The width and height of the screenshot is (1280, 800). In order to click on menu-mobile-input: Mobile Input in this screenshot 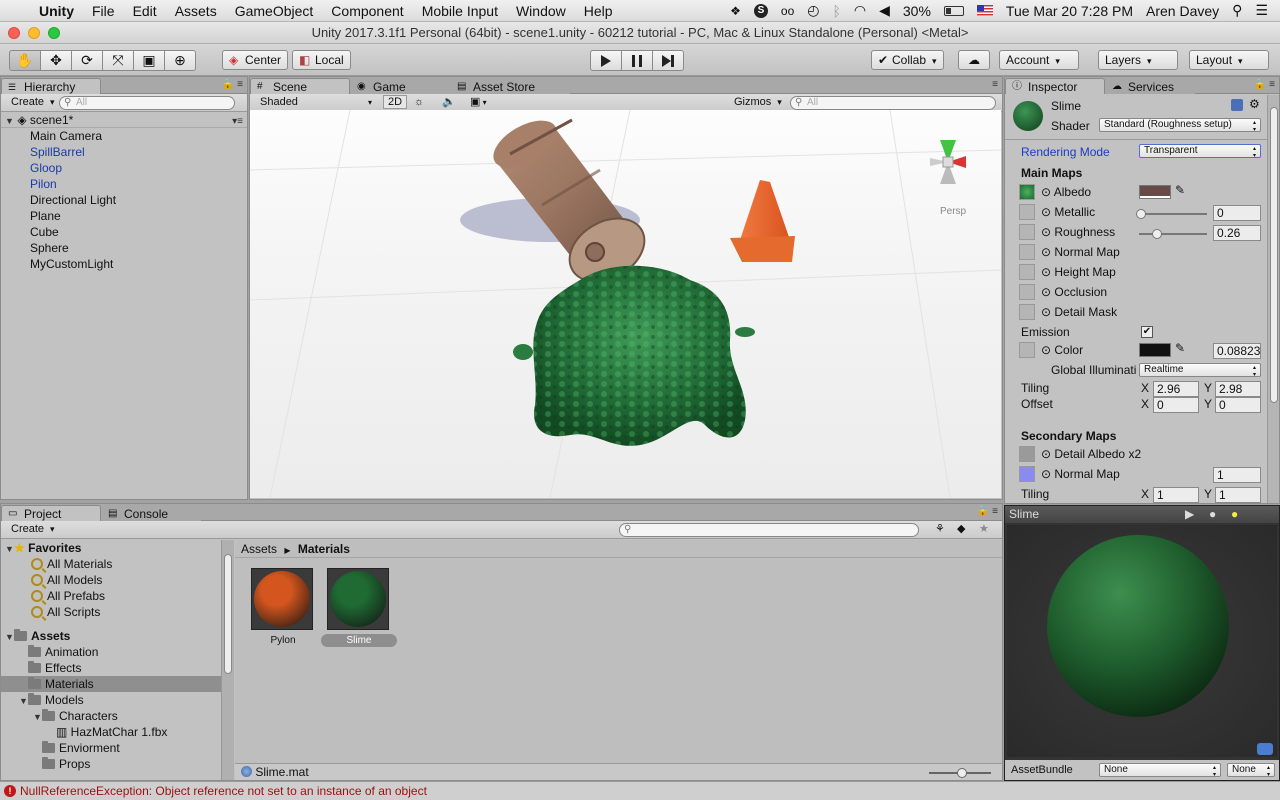, I will do `click(460, 11)`.